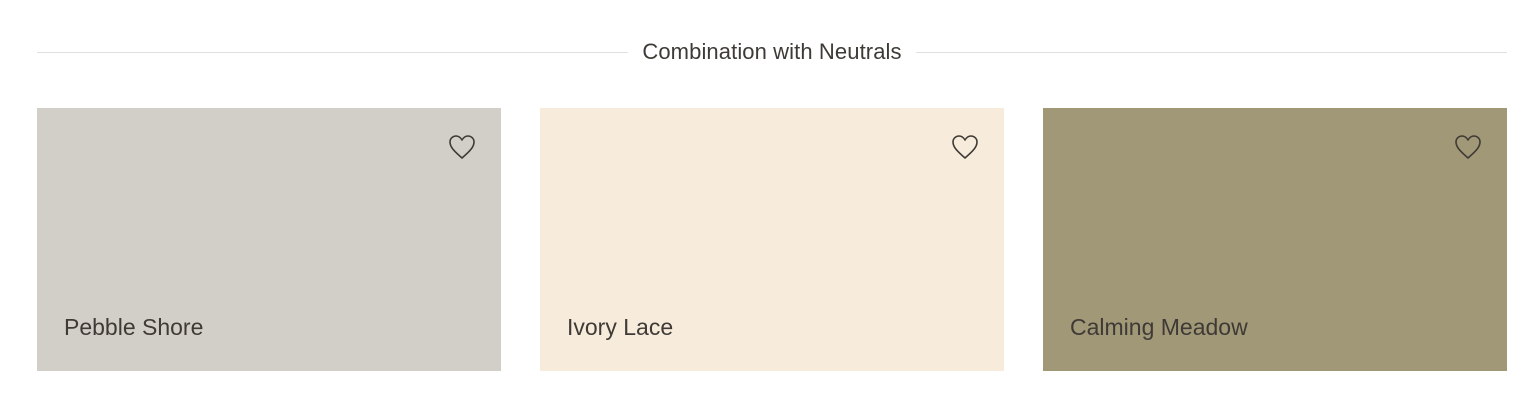  Describe the element at coordinates (134, 327) in the screenshot. I see `color-name: Pebble Shore` at that location.